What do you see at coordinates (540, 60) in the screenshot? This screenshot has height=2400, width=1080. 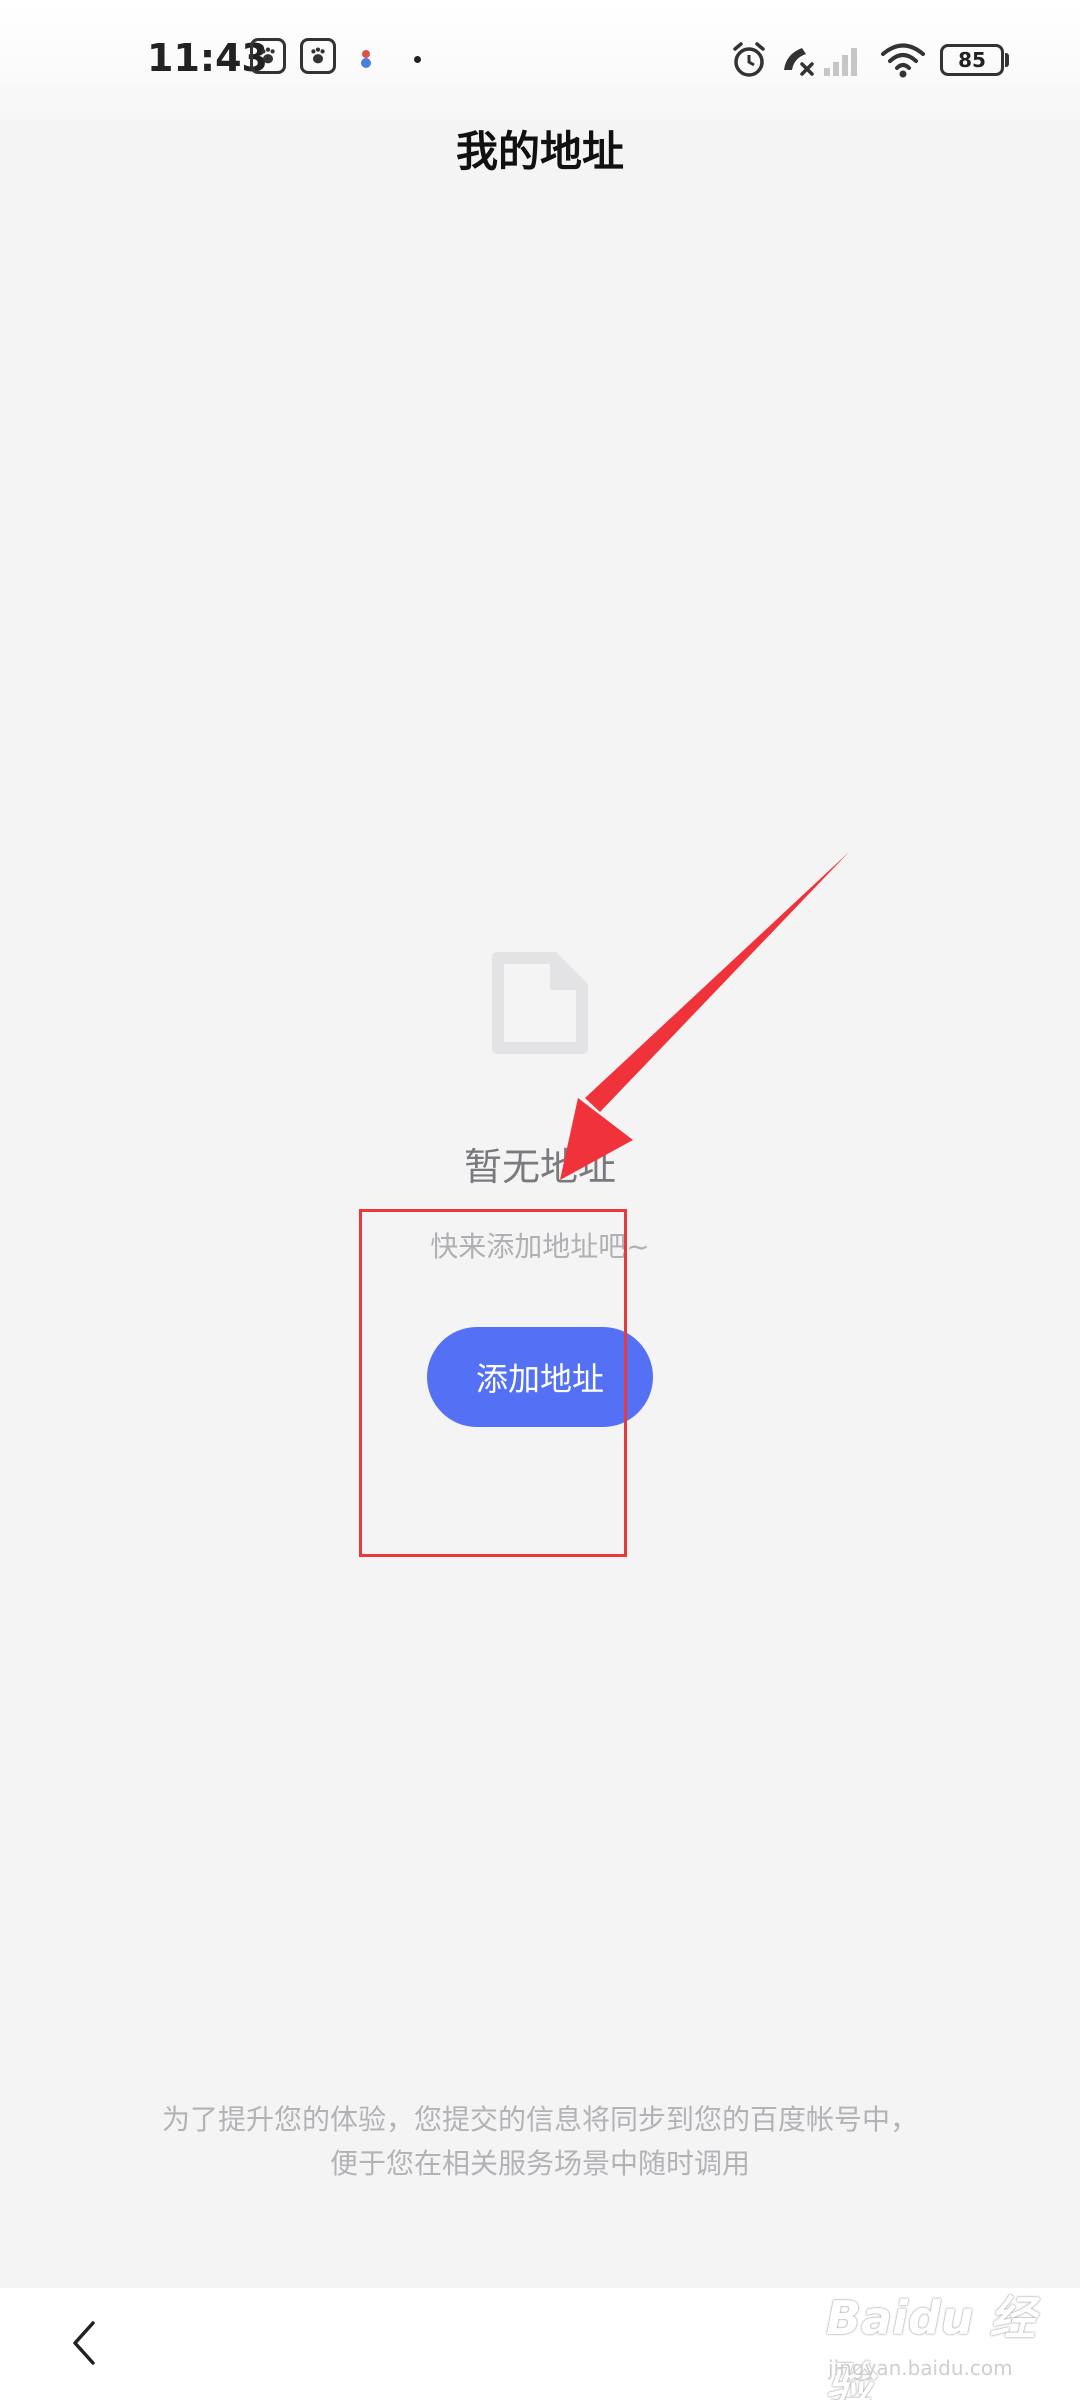 I see `status-bar: 11:43 85` at bounding box center [540, 60].